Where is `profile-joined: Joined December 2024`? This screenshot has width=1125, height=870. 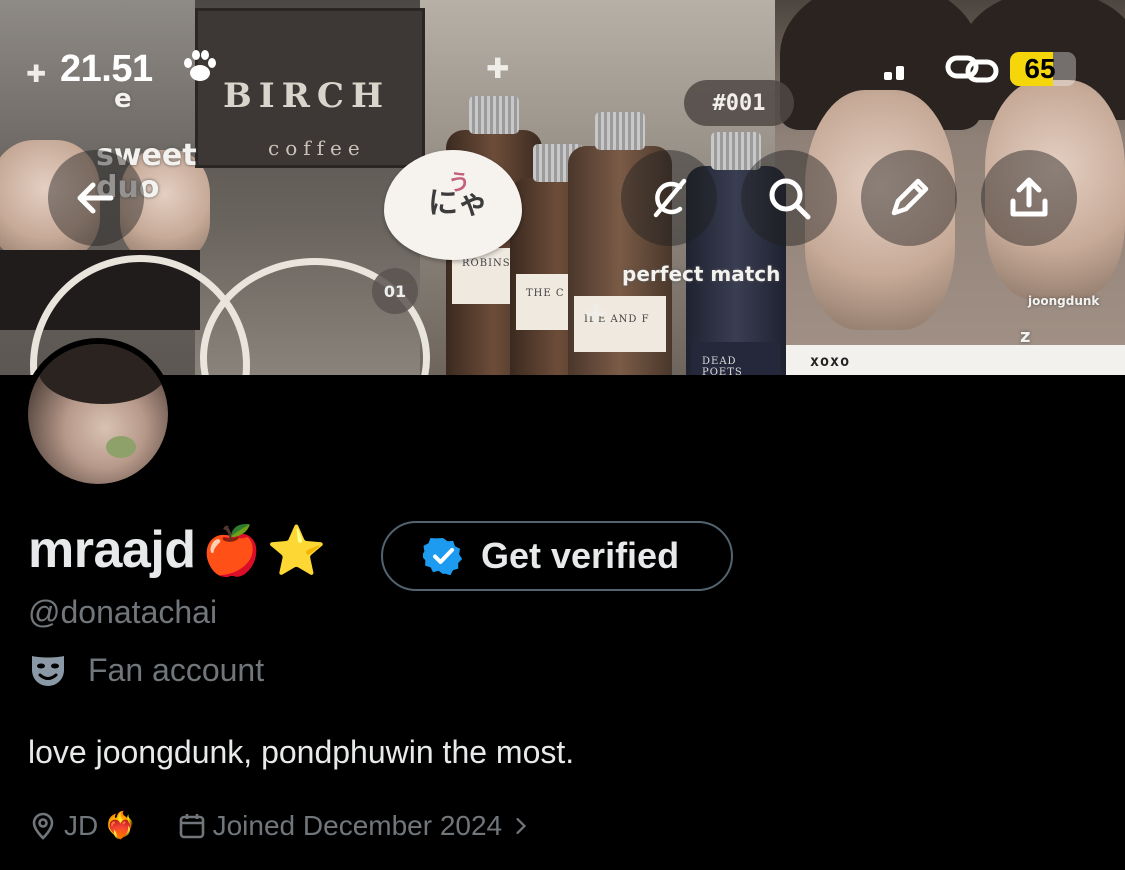
profile-joined: Joined December 2024 is located at coordinates (356, 826).